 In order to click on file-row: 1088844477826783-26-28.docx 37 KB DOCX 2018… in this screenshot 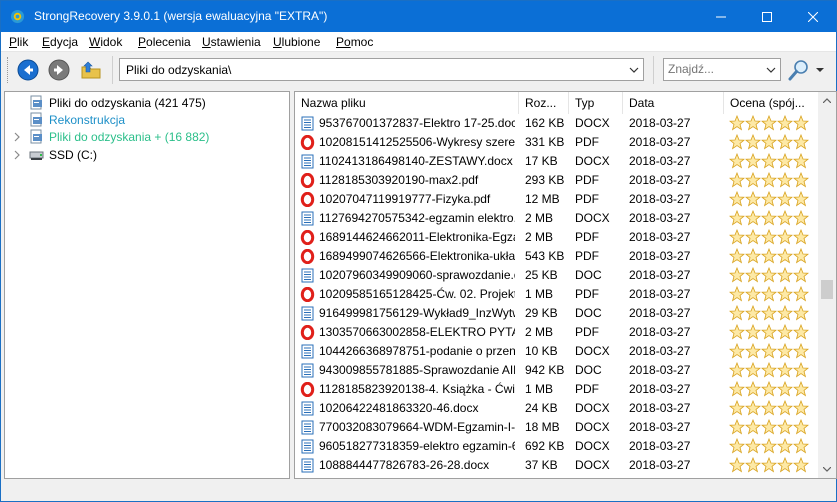, I will do `click(556, 465)`.